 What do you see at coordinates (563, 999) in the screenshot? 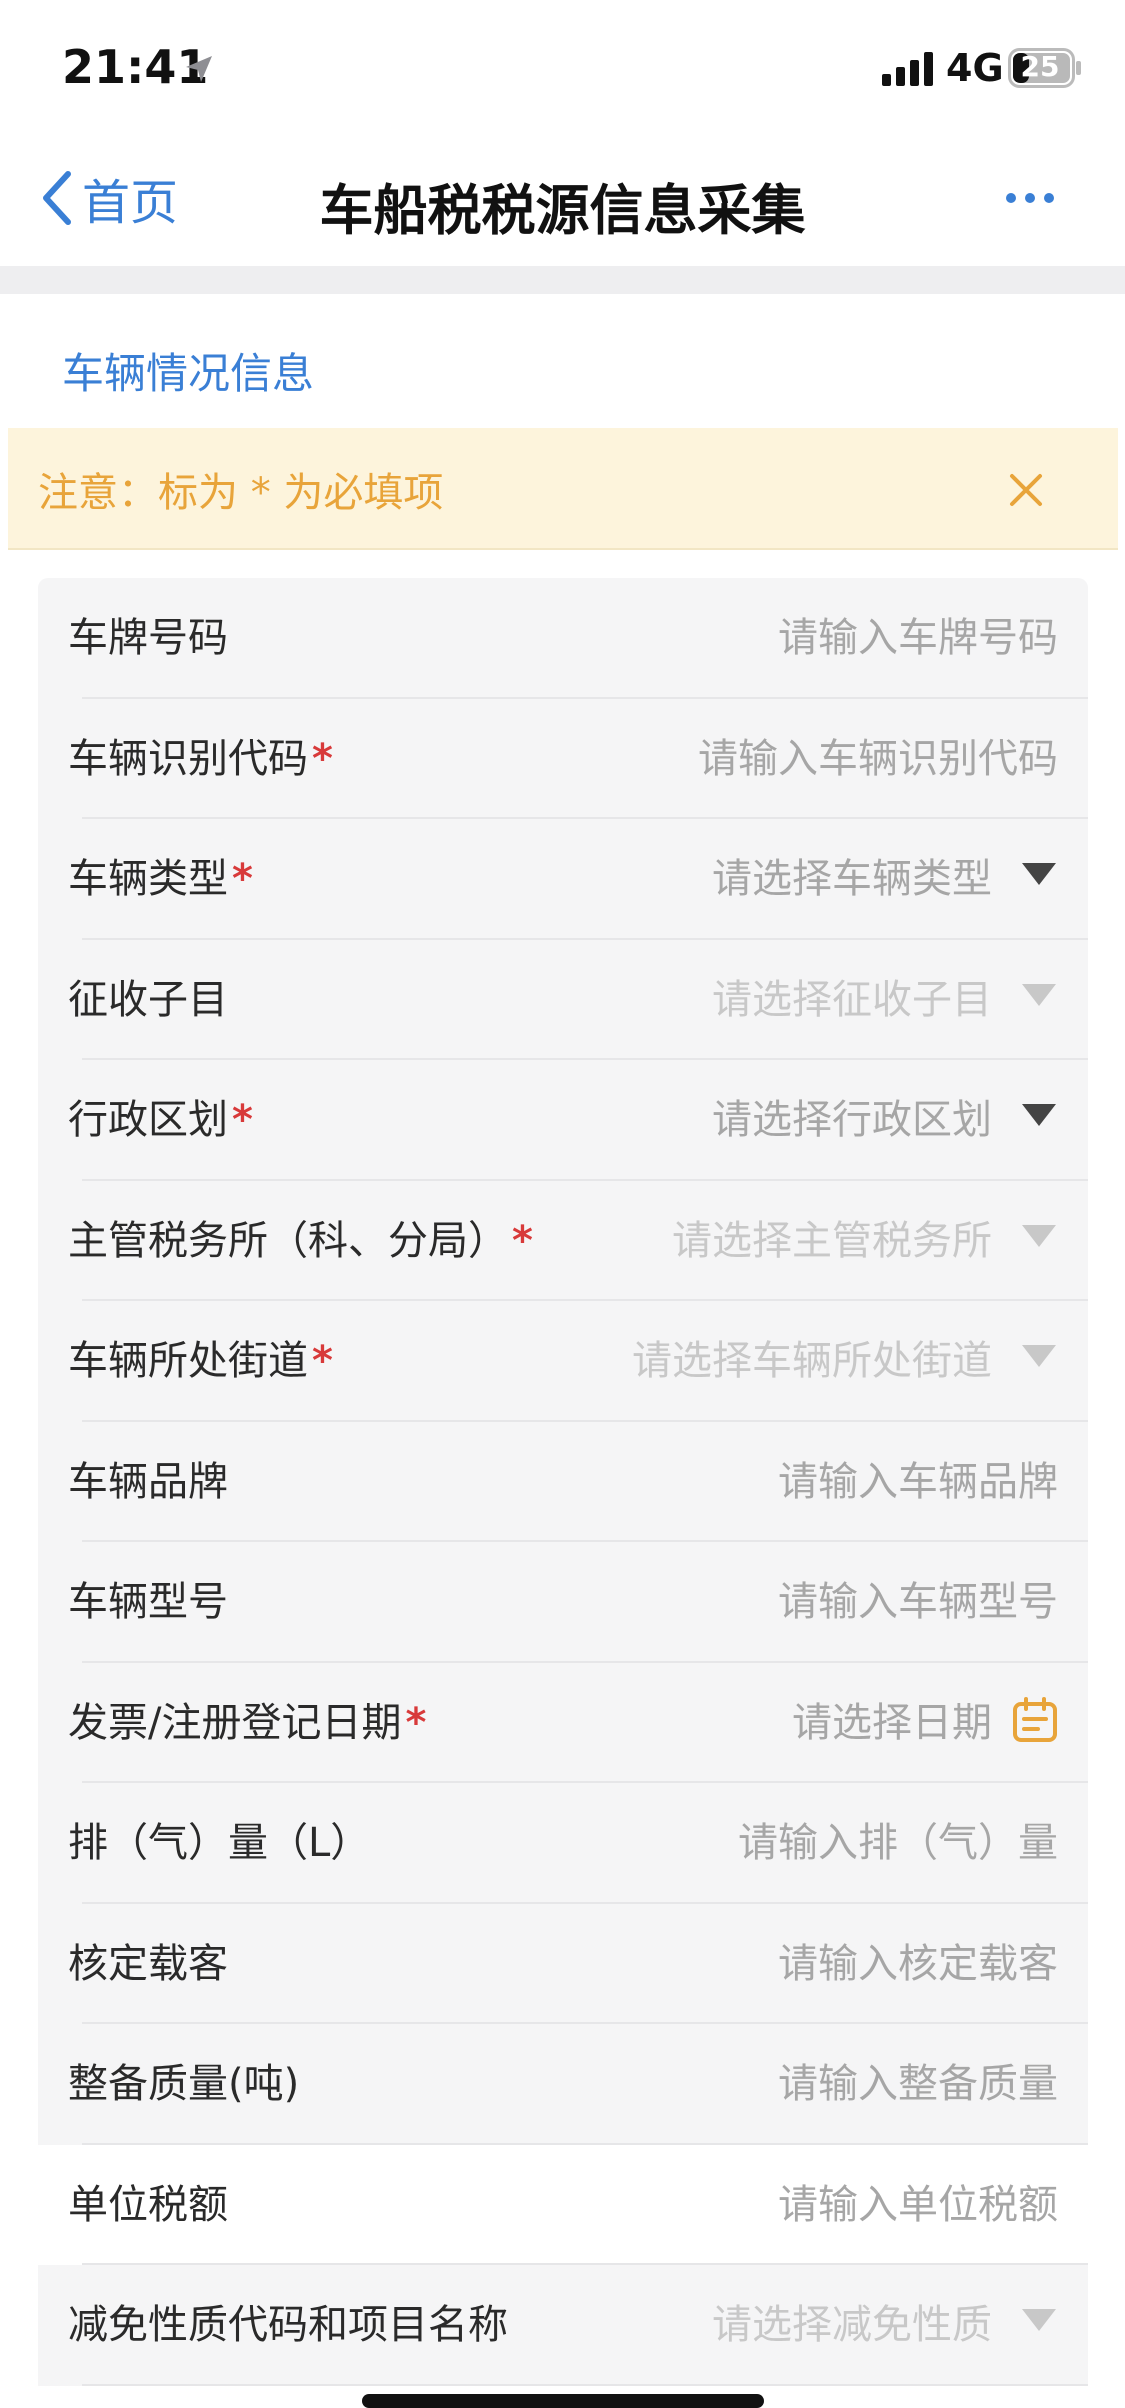
I see `form-row: 征收子目 请选择征收子目` at bounding box center [563, 999].